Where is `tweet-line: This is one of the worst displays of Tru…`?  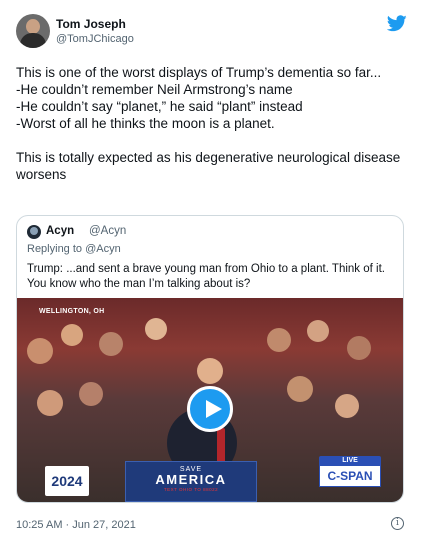
tweet-line: This is one of the worst displays of Tru… is located at coordinates (199, 72).